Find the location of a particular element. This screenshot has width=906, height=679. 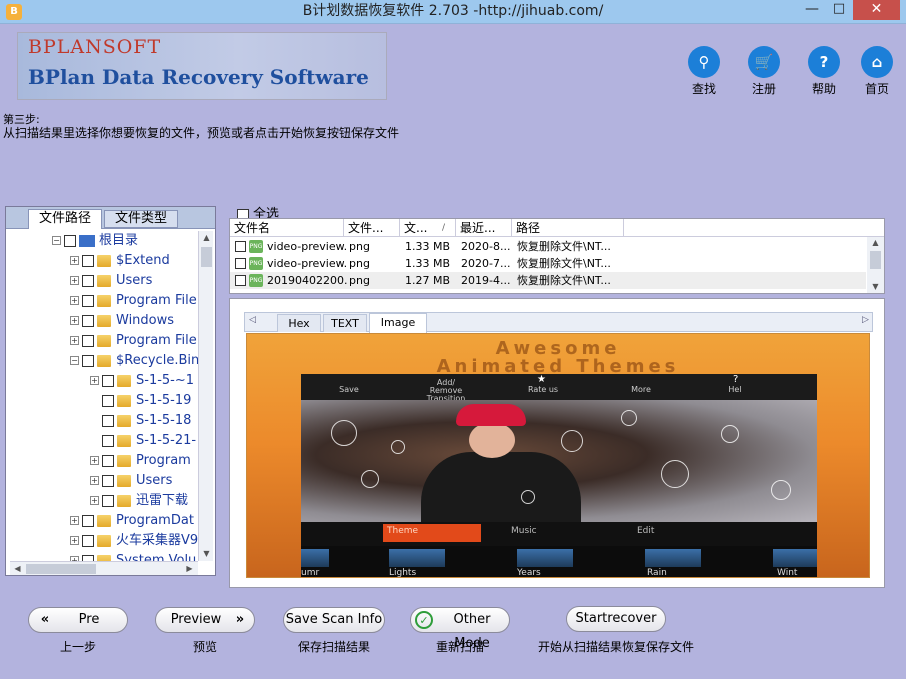

close-button: ✕ is located at coordinates (876, 10).